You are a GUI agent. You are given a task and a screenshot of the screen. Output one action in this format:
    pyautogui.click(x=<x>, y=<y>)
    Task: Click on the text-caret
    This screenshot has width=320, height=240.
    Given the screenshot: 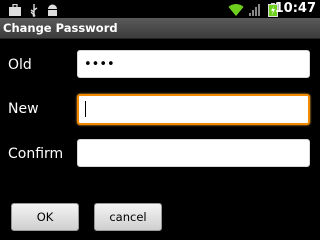 What is the action you would take?
    pyautogui.click(x=85, y=109)
    